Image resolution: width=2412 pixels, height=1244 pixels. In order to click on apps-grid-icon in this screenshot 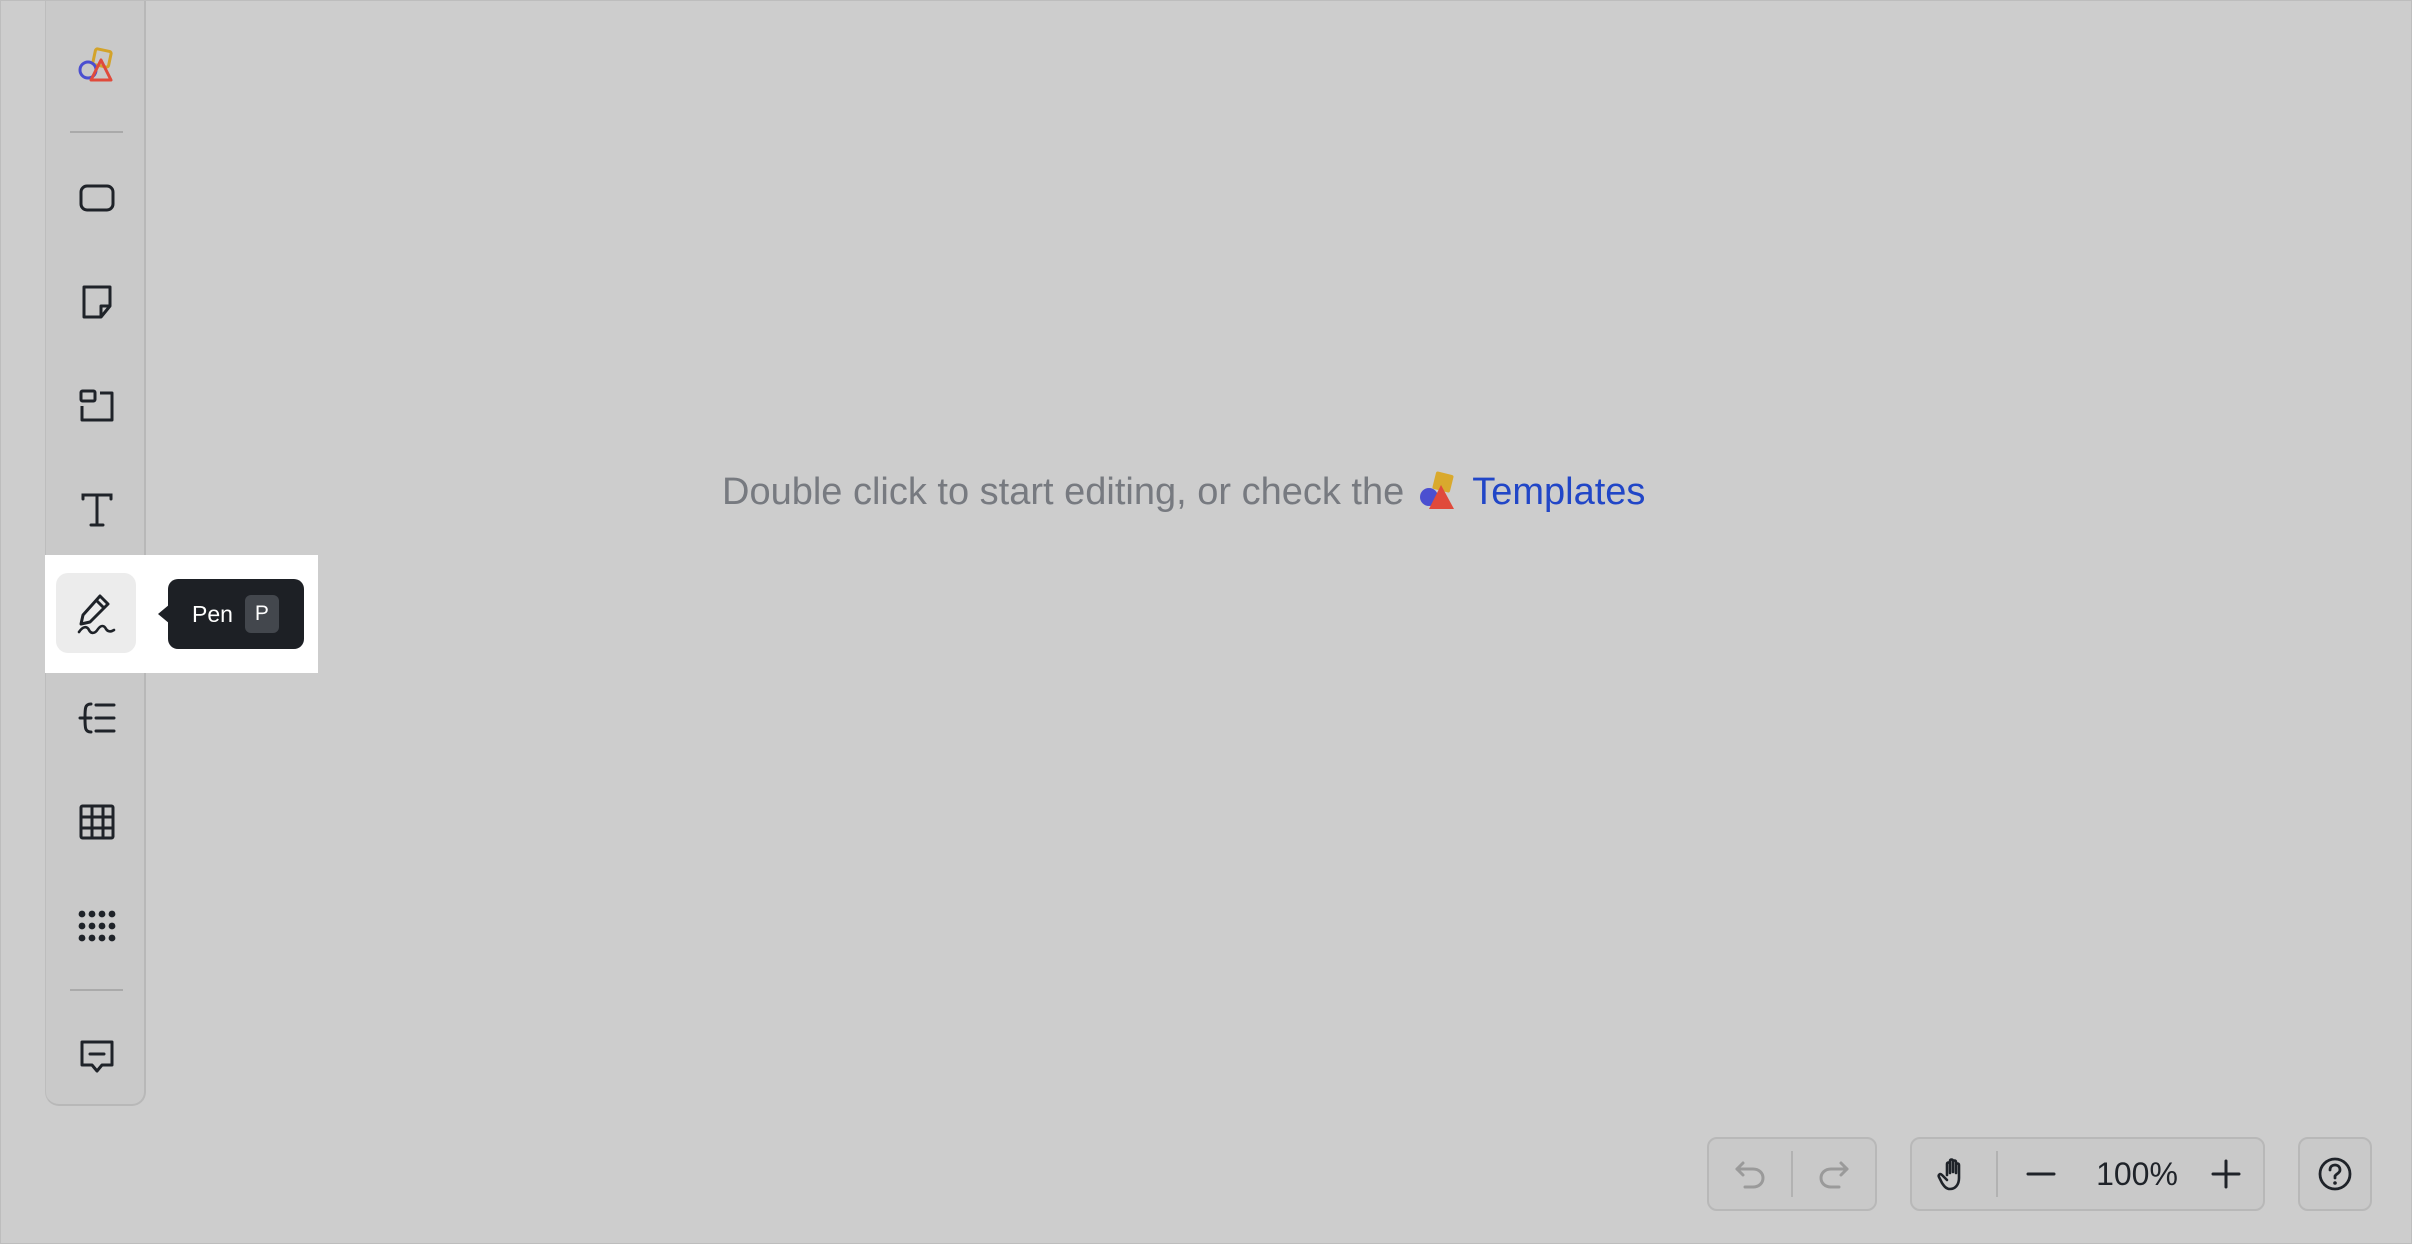, I will do `click(96, 926)`.